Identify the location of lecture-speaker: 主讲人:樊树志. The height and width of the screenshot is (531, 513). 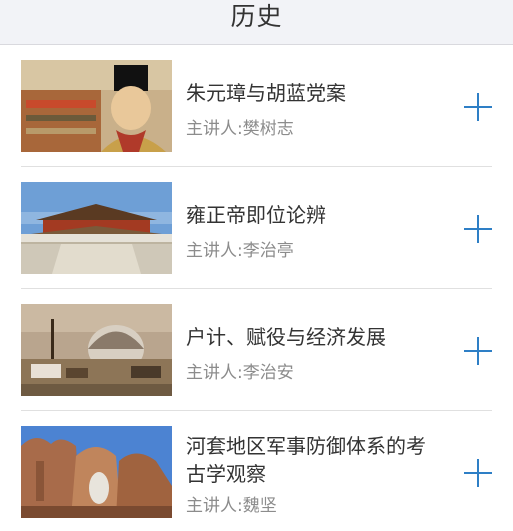
(240, 129).